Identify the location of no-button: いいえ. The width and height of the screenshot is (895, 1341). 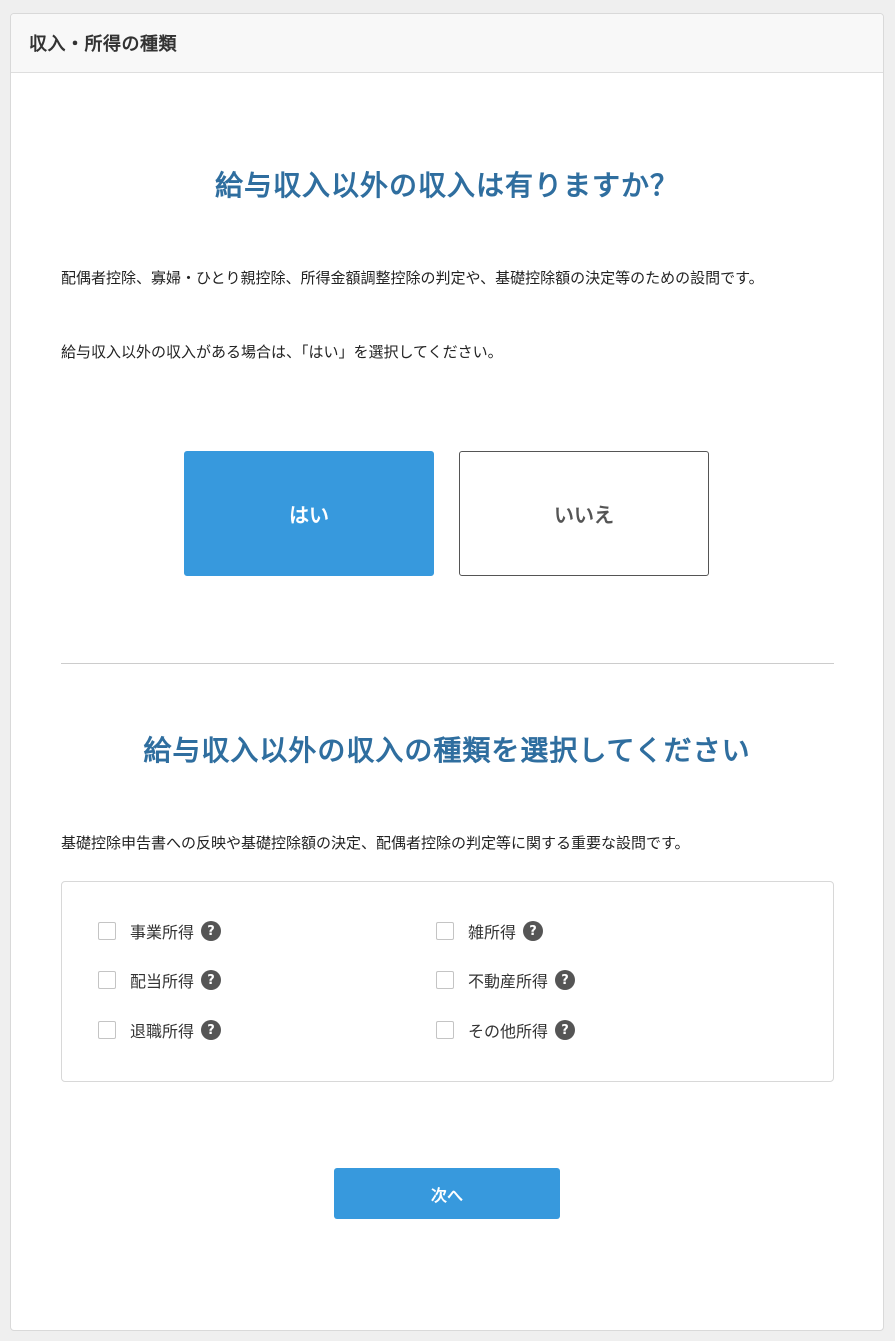
(584, 513).